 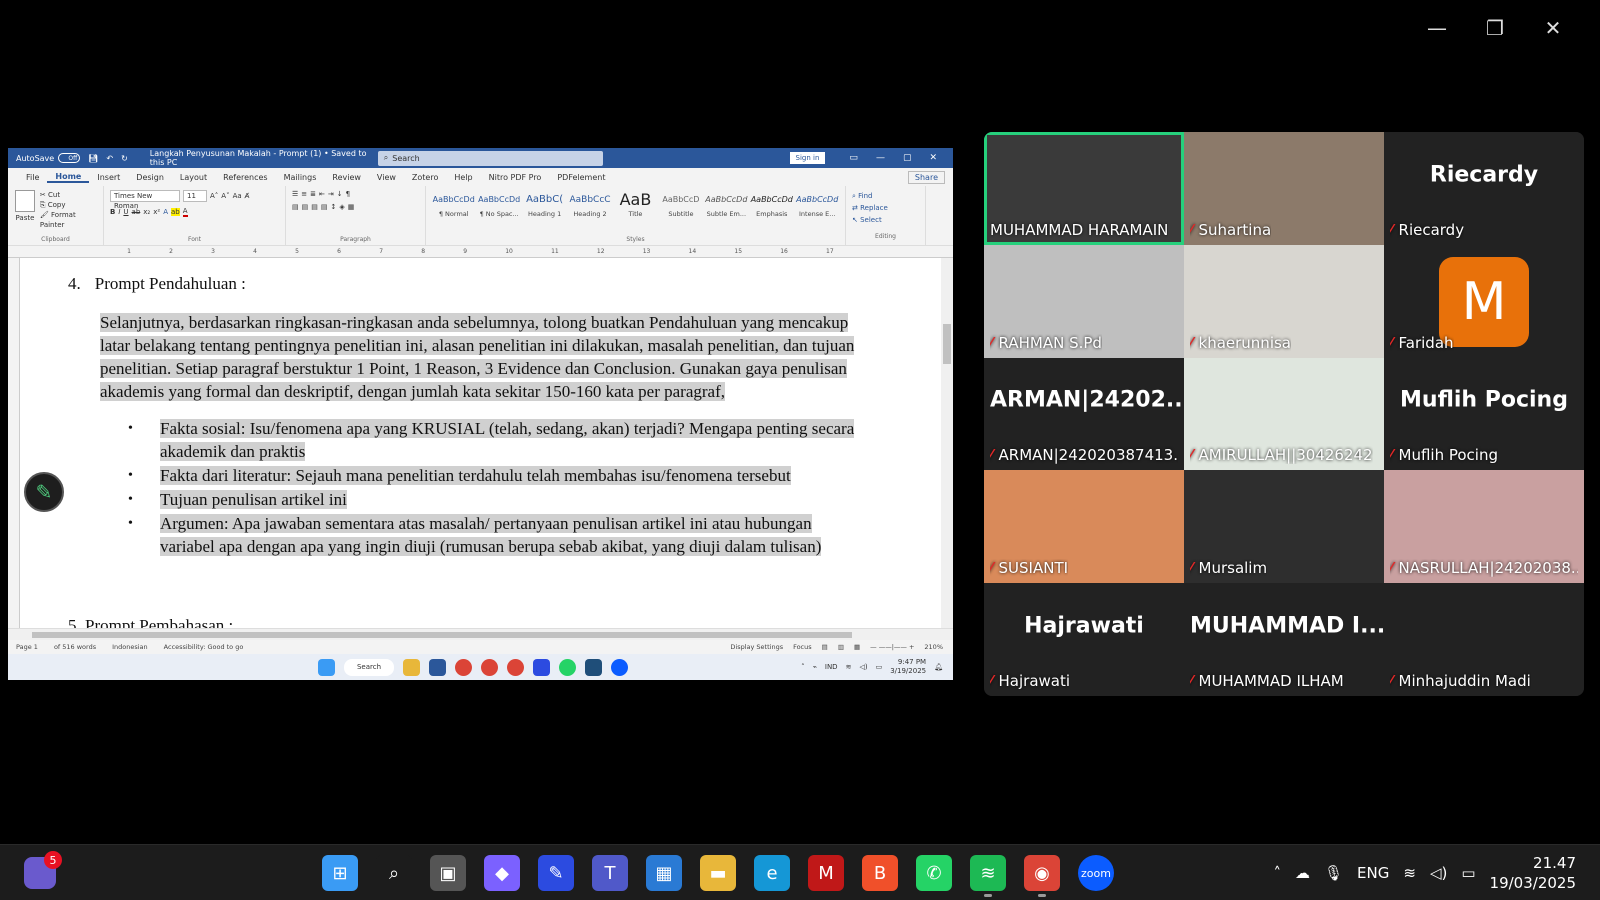 I want to click on file-explorer-icon: ▬, so click(x=718, y=873).